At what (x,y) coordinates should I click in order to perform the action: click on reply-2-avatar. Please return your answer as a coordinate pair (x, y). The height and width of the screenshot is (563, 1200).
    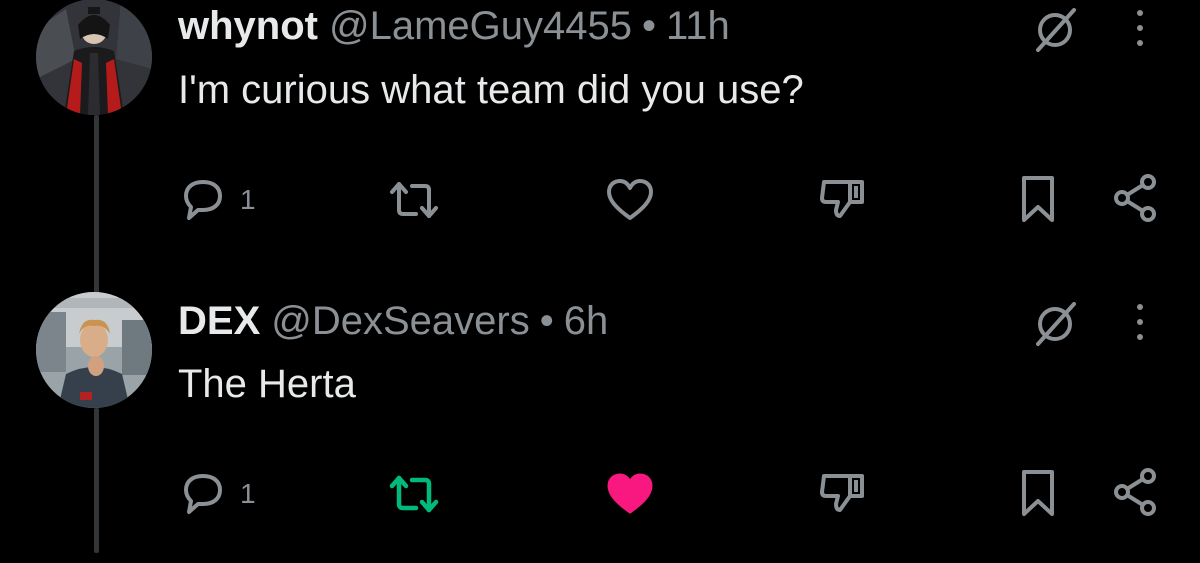
    Looking at the image, I should click on (94, 350).